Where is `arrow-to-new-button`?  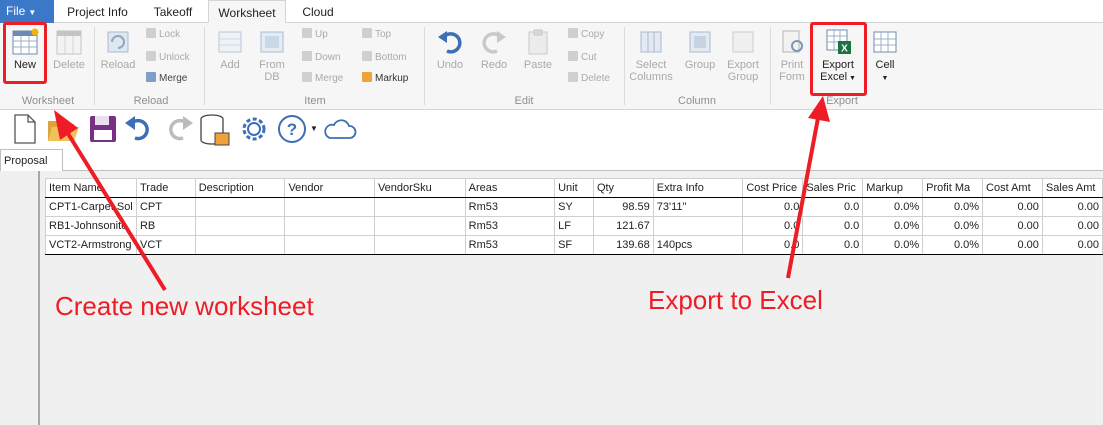 arrow-to-new-button is located at coordinates (116, 211).